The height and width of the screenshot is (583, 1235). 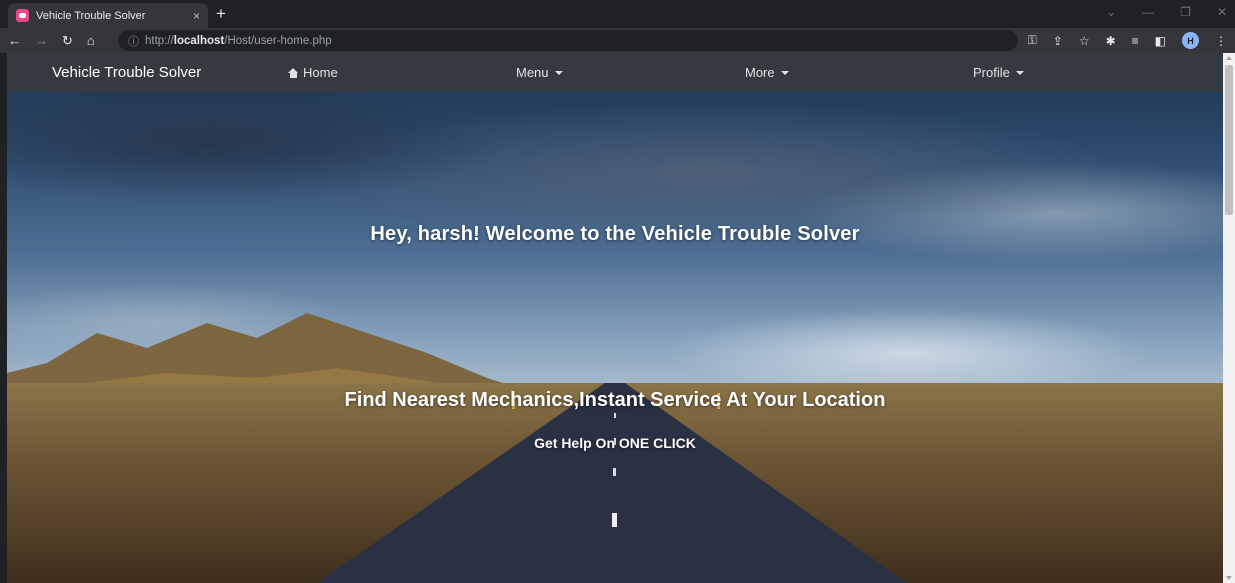 I want to click on url-path: /Host/user-home.php, so click(x=278, y=40).